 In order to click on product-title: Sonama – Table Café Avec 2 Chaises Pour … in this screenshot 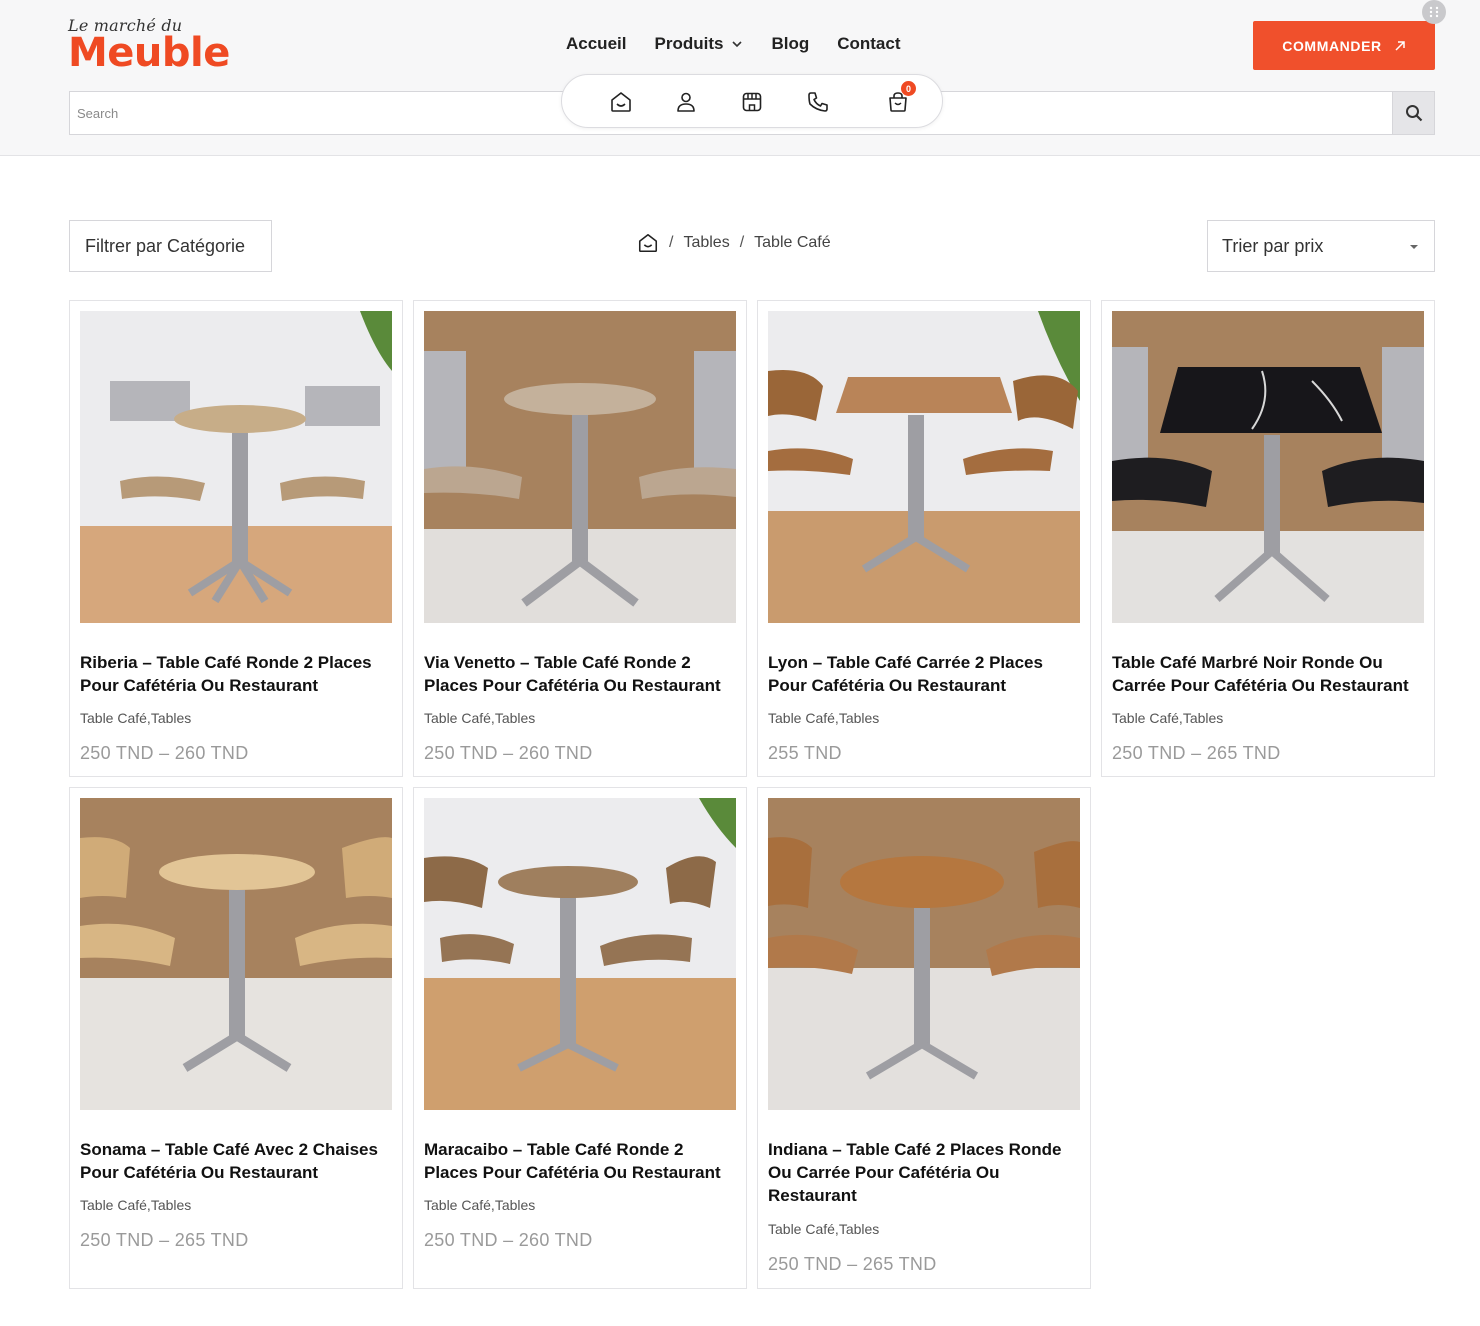, I will do `click(233, 1161)`.